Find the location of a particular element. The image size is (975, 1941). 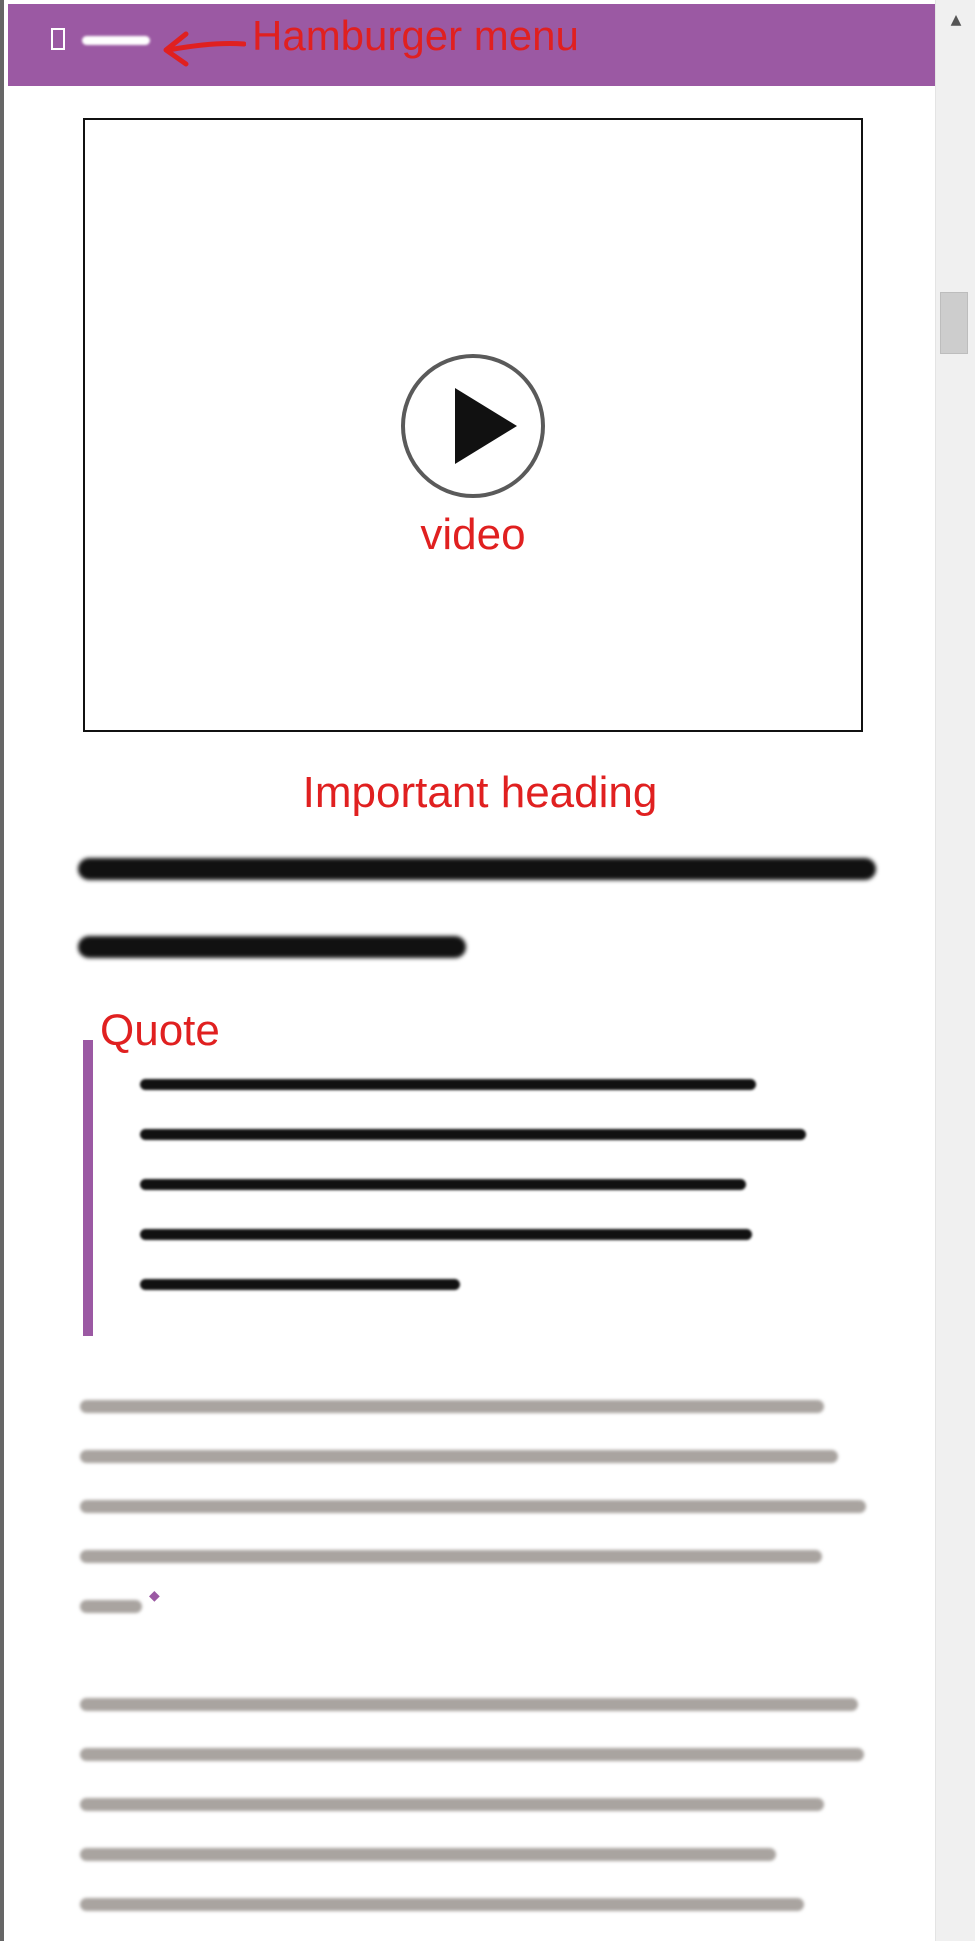

top-nav-bar: Hamburger menu is located at coordinates (473, 45).